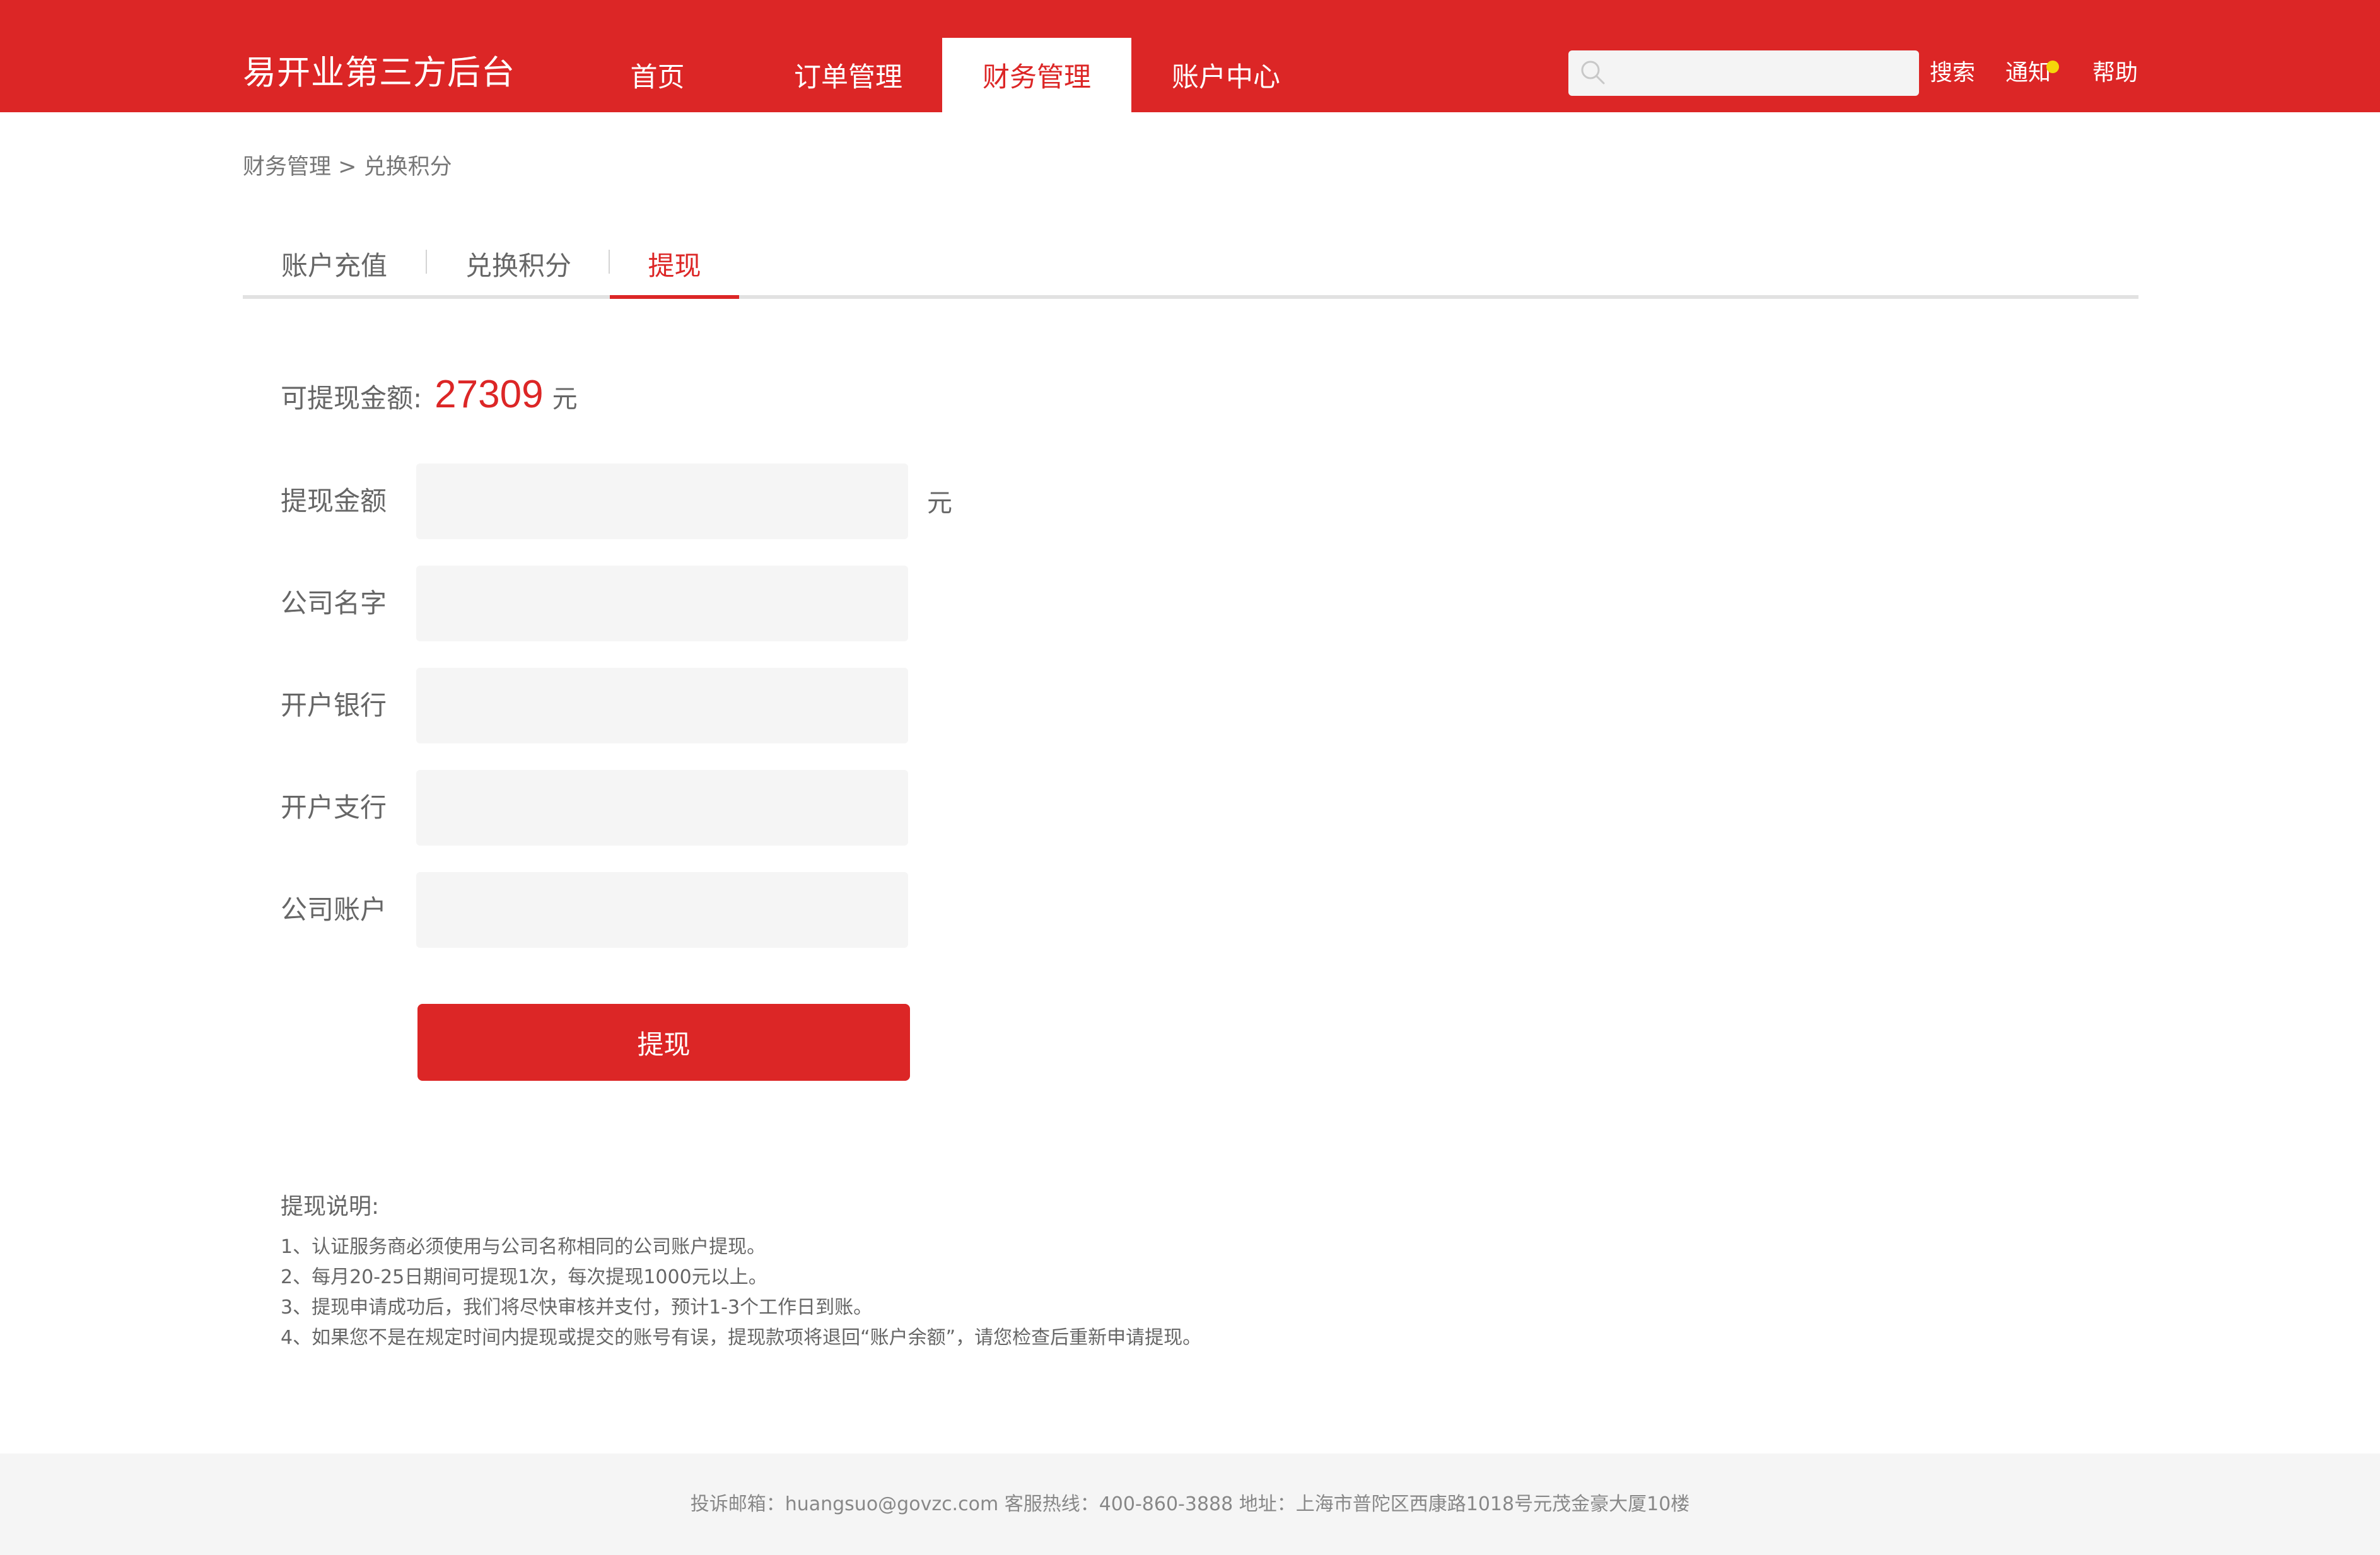 The image size is (2380, 1555). What do you see at coordinates (2115, 73) in the screenshot?
I see `help-link: 帮助` at bounding box center [2115, 73].